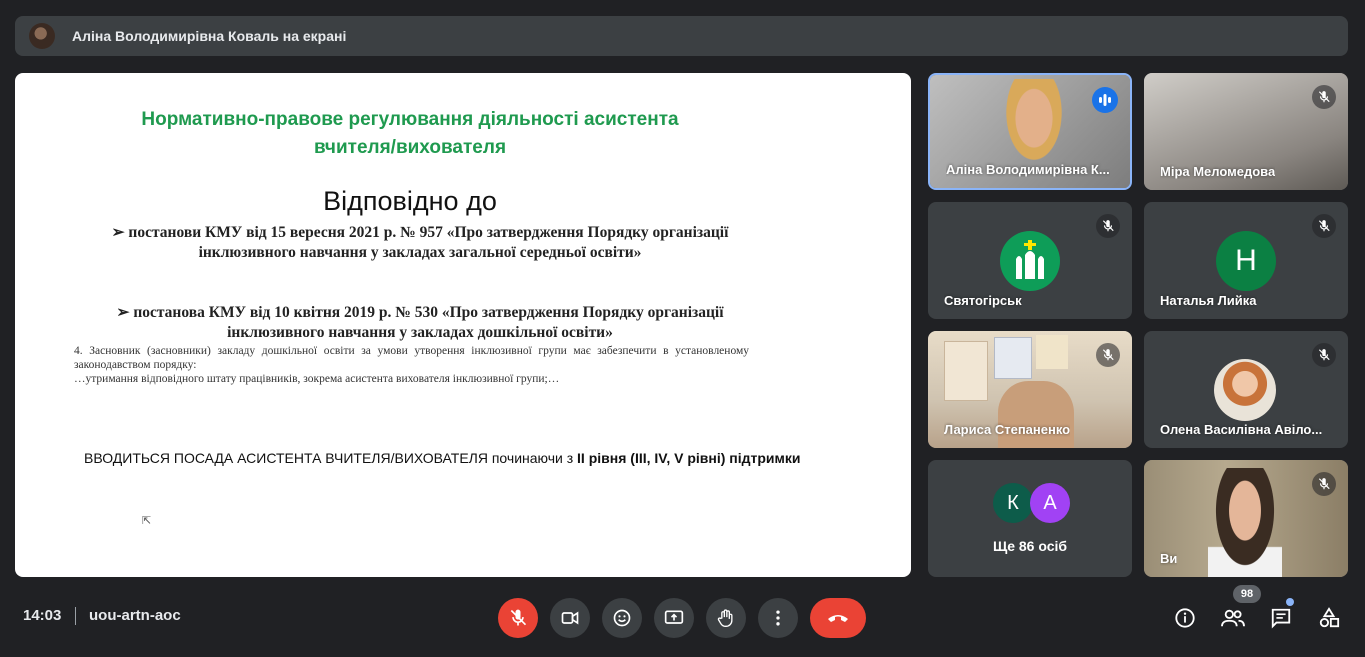 The width and height of the screenshot is (1365, 657). Describe the element at coordinates (42, 36) in the screenshot. I see `presenter-avatar` at that location.